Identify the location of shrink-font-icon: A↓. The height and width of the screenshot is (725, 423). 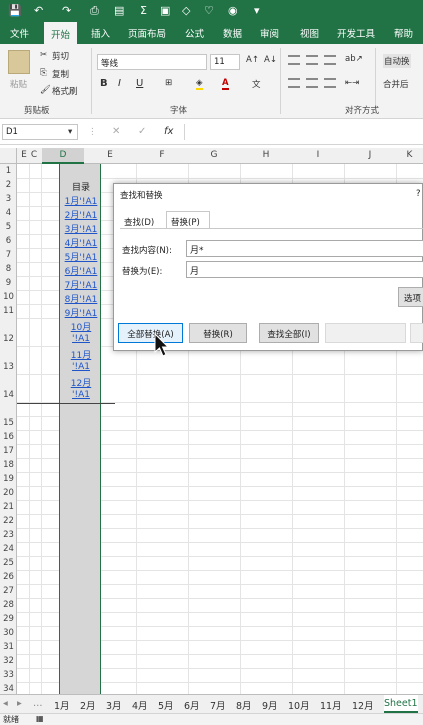
(270, 60).